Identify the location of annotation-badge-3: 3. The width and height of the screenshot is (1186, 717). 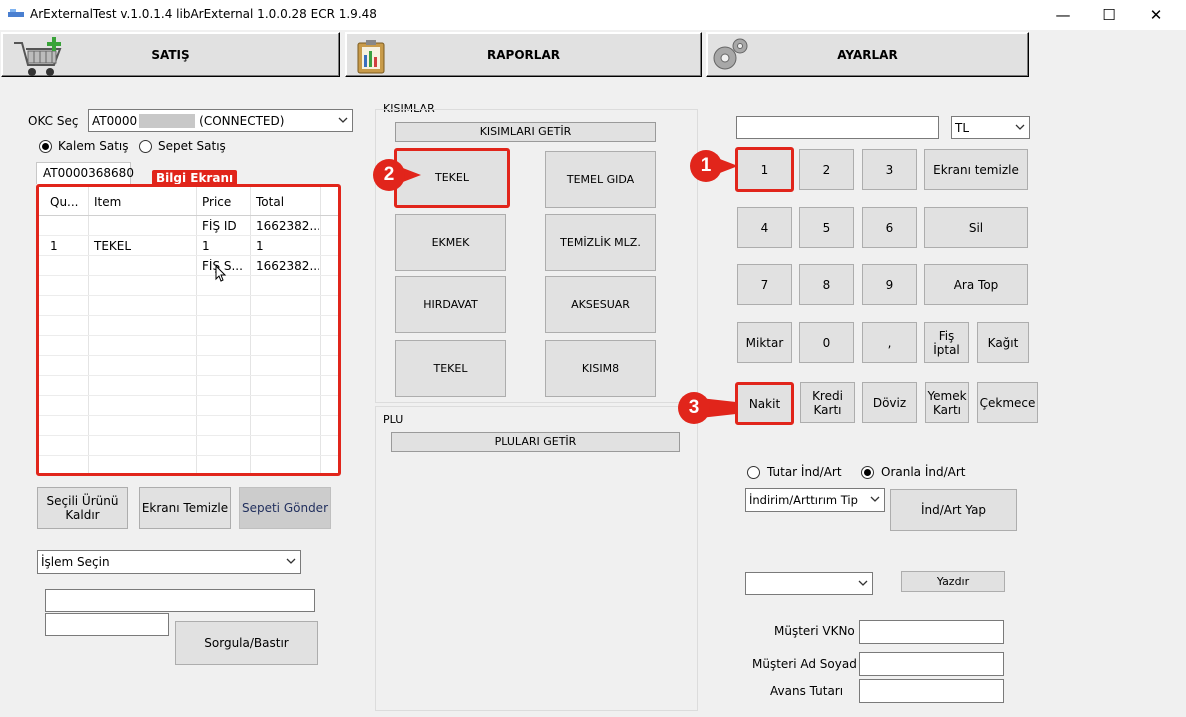
(708, 408).